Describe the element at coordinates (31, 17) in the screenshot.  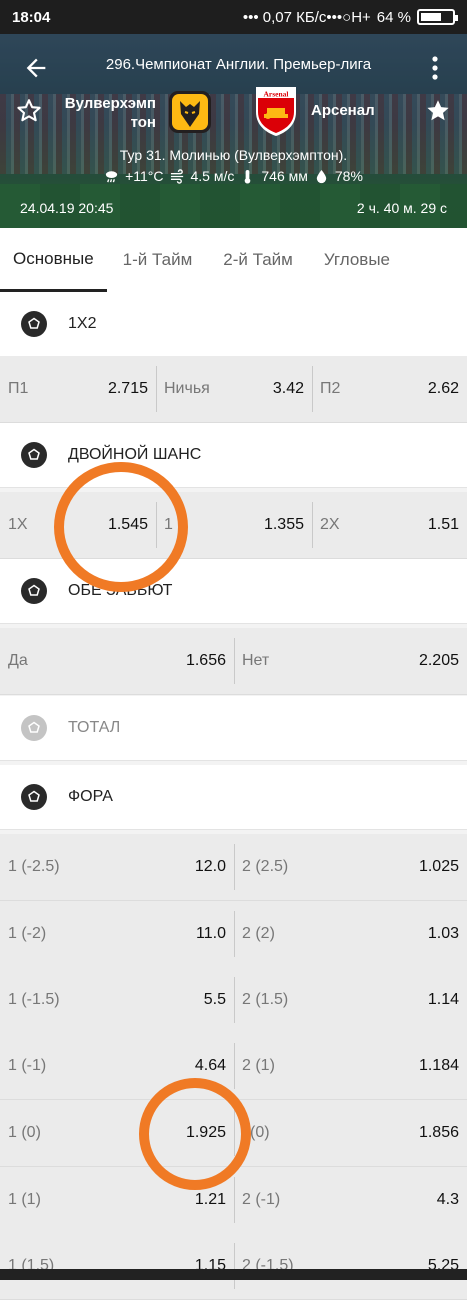
I see `status-time: 18:04` at that location.